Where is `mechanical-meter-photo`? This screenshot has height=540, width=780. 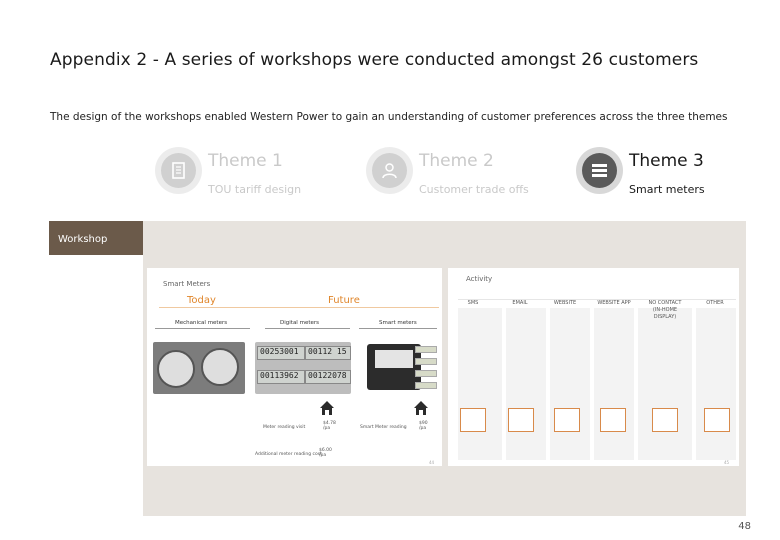
mechanical-meter-photo is located at coordinates (199, 368).